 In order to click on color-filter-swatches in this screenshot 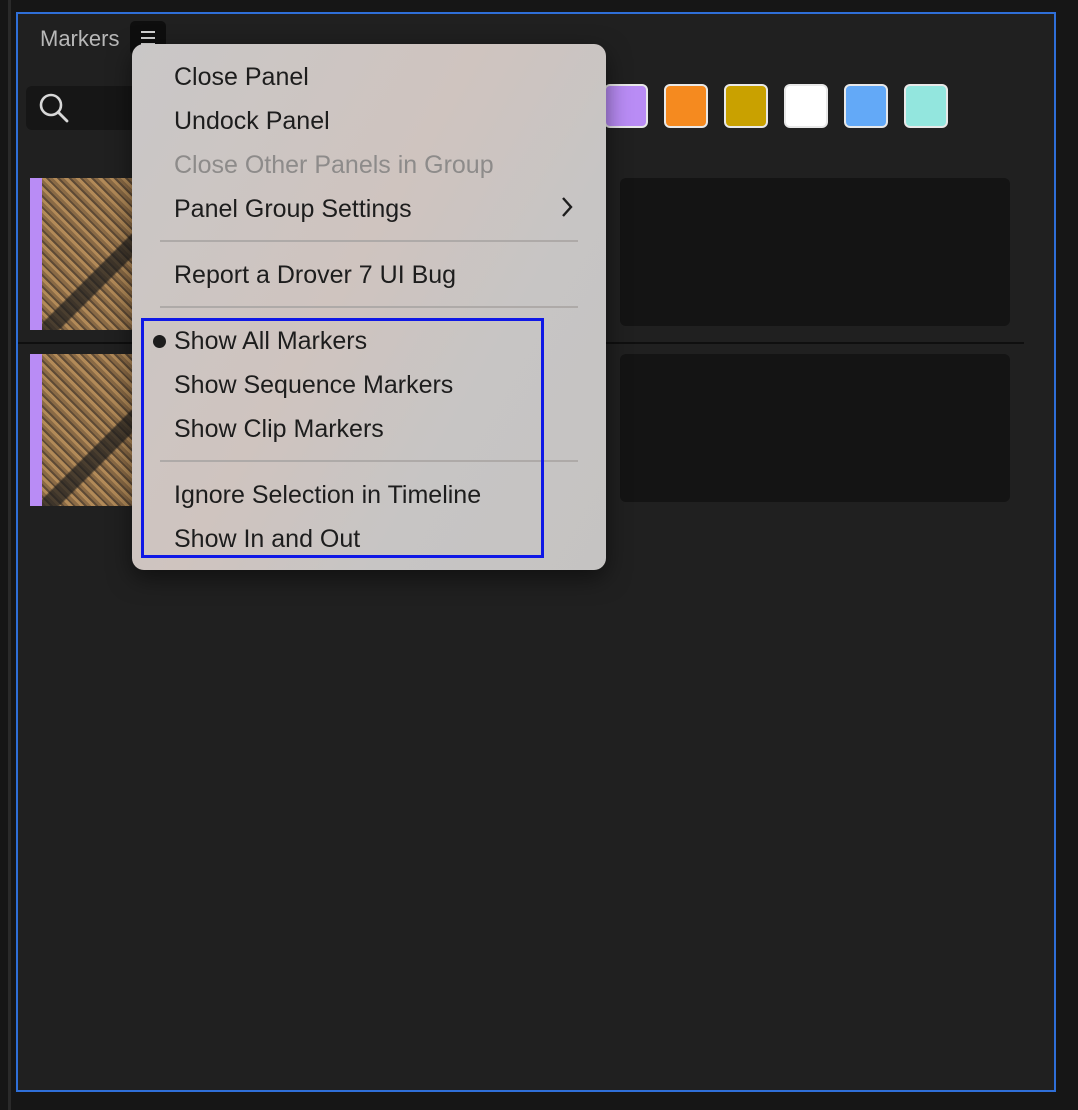, I will do `click(776, 106)`.